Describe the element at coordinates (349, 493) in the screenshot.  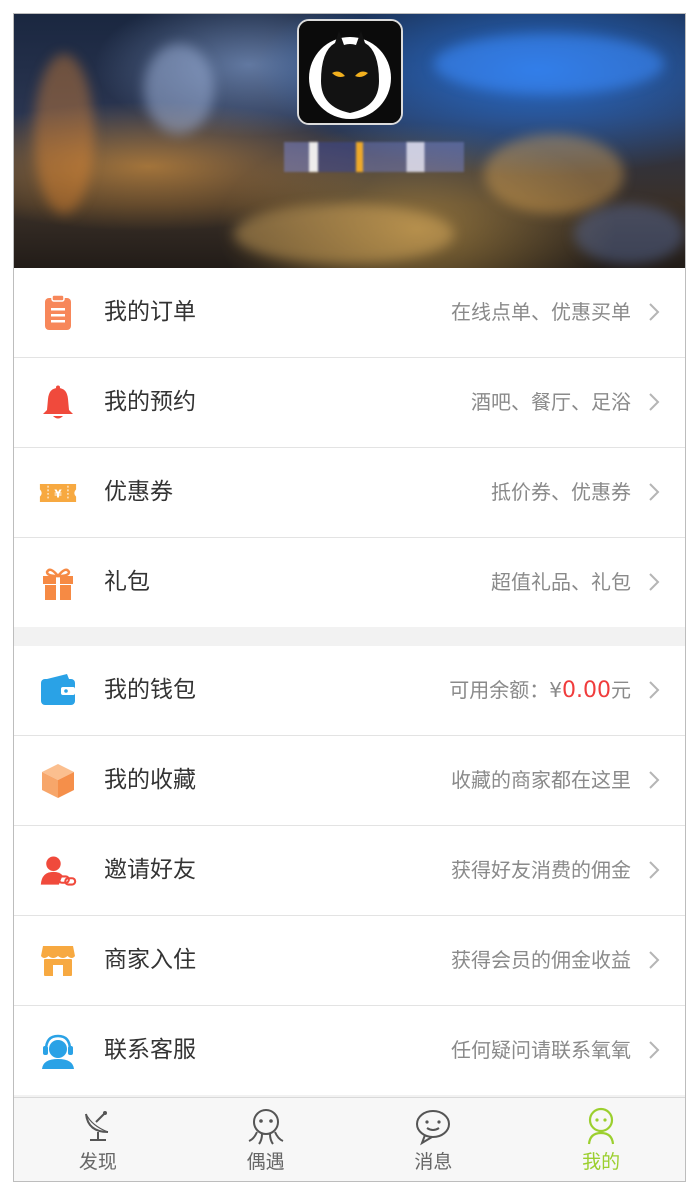
I see `menu-item-coupons: ¥ 优惠券 抵价券、优惠券` at that location.